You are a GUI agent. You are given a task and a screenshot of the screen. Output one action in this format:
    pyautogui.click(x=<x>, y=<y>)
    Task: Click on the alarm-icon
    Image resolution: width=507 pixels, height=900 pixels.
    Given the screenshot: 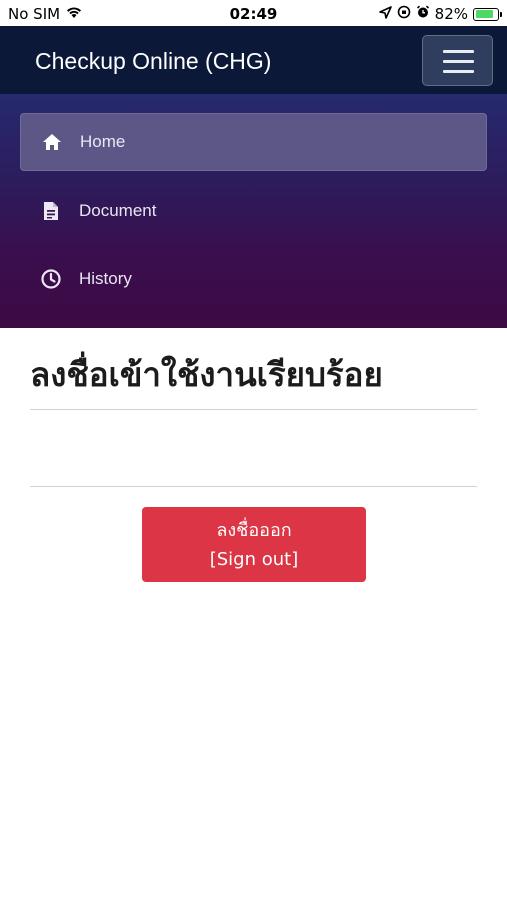 What is the action you would take?
    pyautogui.click(x=423, y=14)
    